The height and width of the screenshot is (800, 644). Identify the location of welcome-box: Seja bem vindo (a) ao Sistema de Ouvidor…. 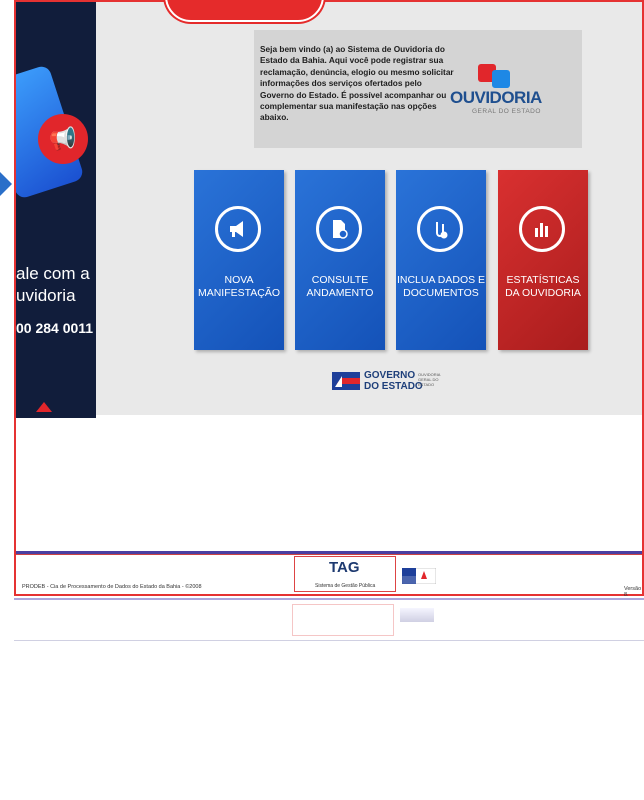
(418, 89).